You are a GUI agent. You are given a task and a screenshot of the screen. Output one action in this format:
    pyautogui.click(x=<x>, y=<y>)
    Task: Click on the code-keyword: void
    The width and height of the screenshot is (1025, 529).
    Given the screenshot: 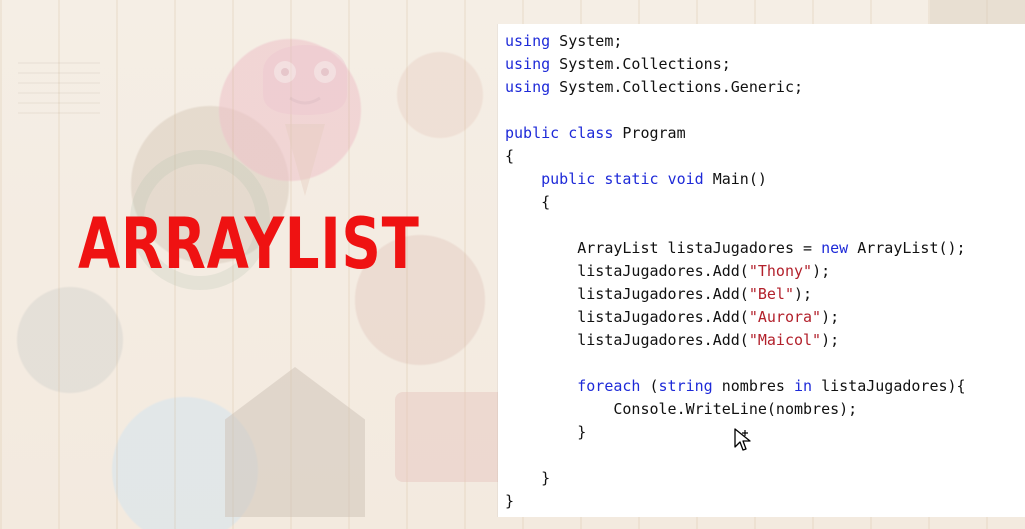 What is the action you would take?
    pyautogui.click(x=685, y=179)
    